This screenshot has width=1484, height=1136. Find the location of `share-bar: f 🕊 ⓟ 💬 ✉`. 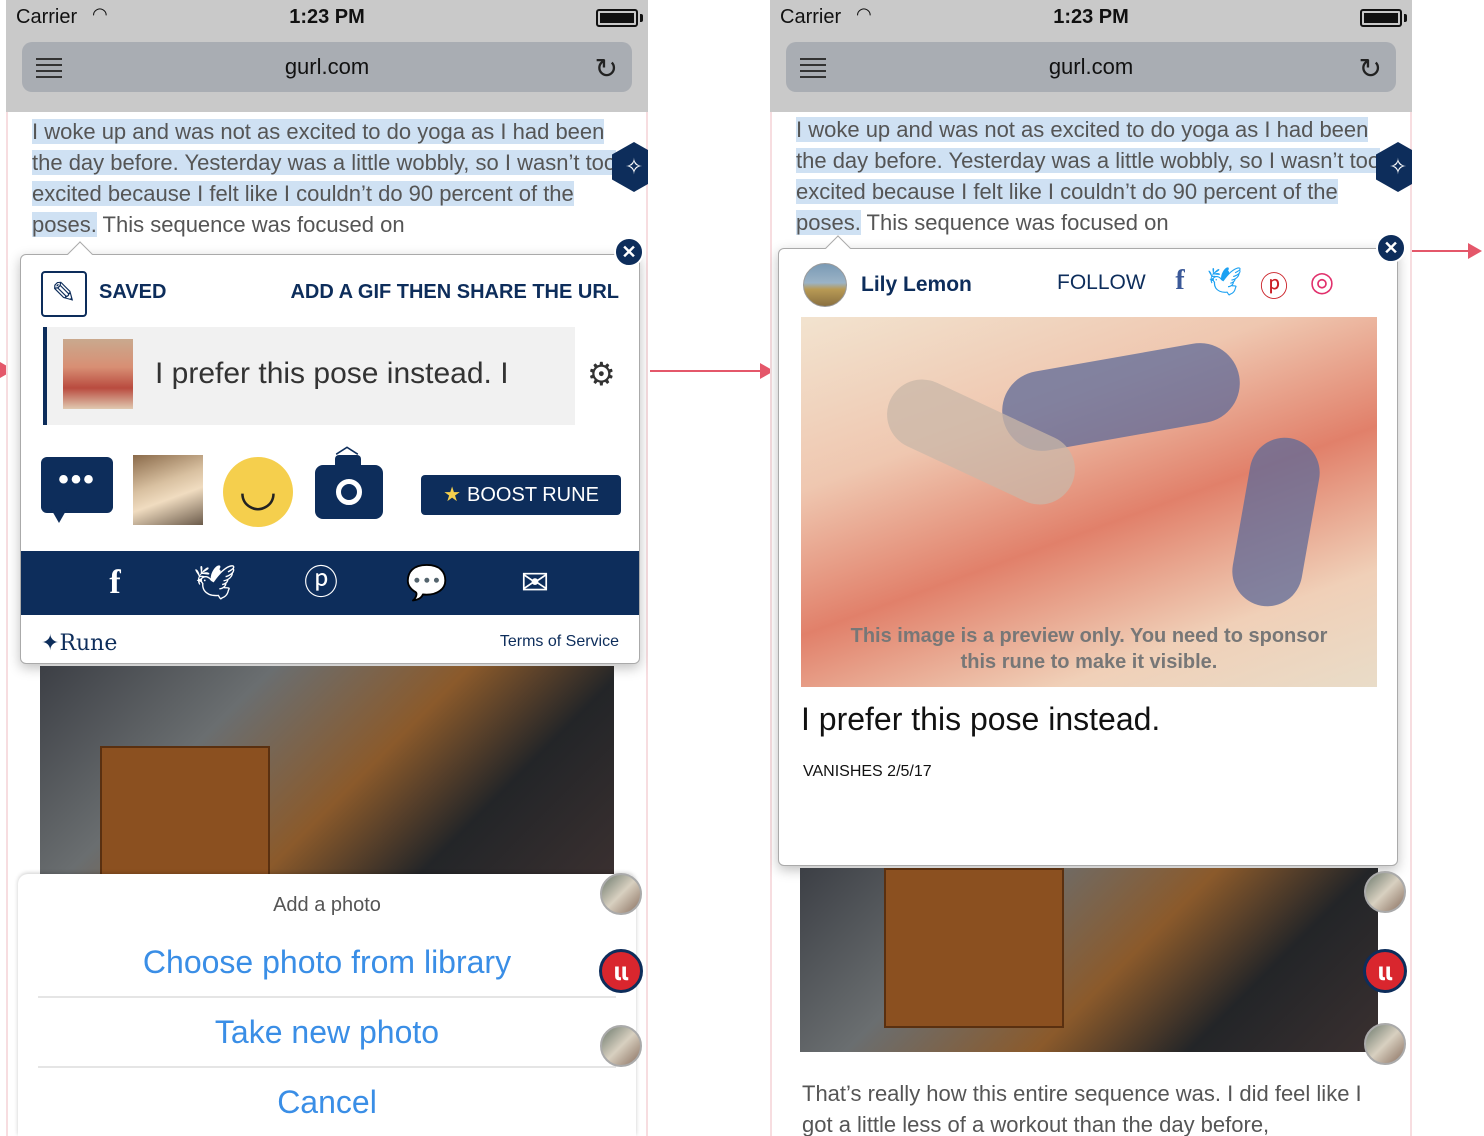

share-bar: f 🕊 ⓟ 💬 ✉ is located at coordinates (330, 583).